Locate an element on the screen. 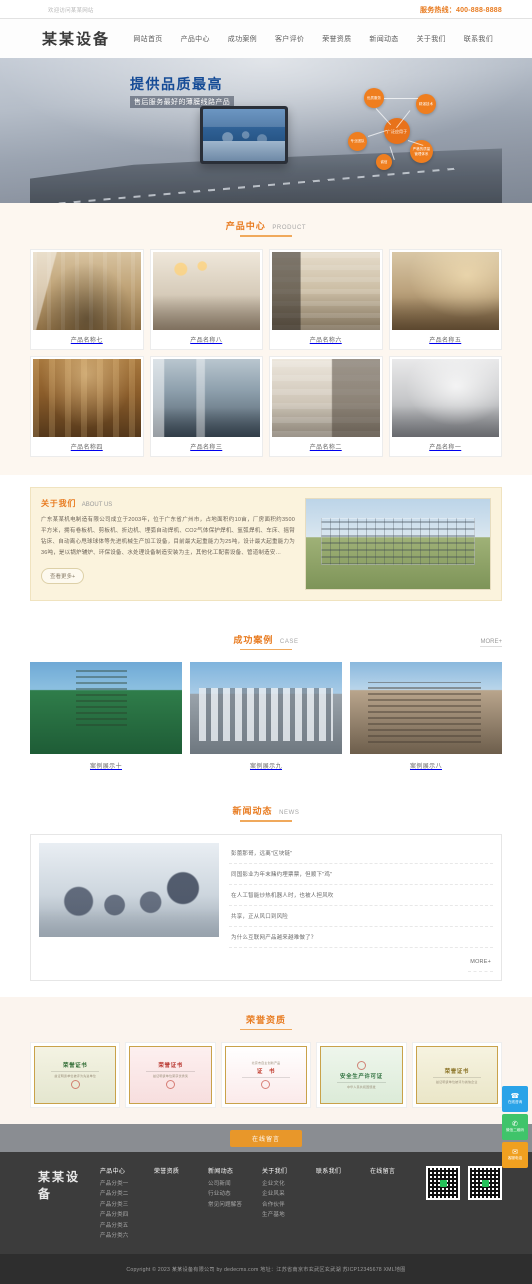  nav-item-home: 网站首页 is located at coordinates (147, 39).